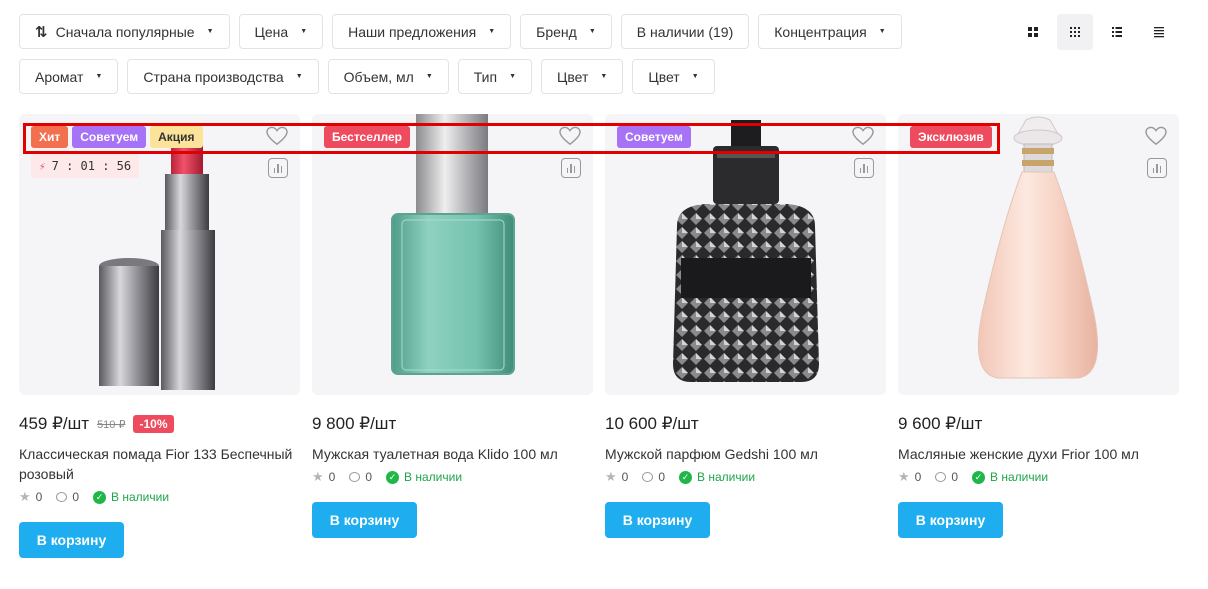  What do you see at coordinates (271, 31) in the screenshot?
I see `filter-label: Цена` at bounding box center [271, 31].